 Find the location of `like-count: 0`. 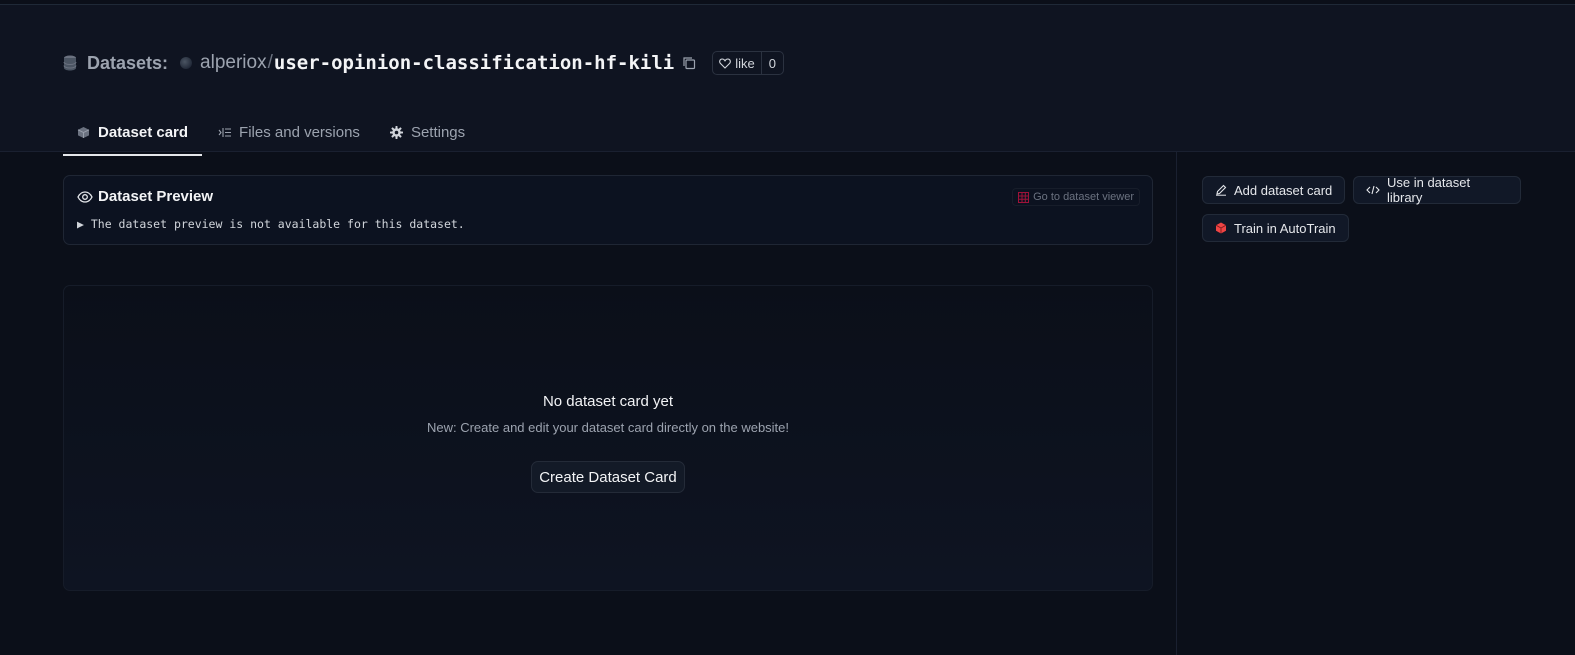

like-count: 0 is located at coordinates (772, 63).